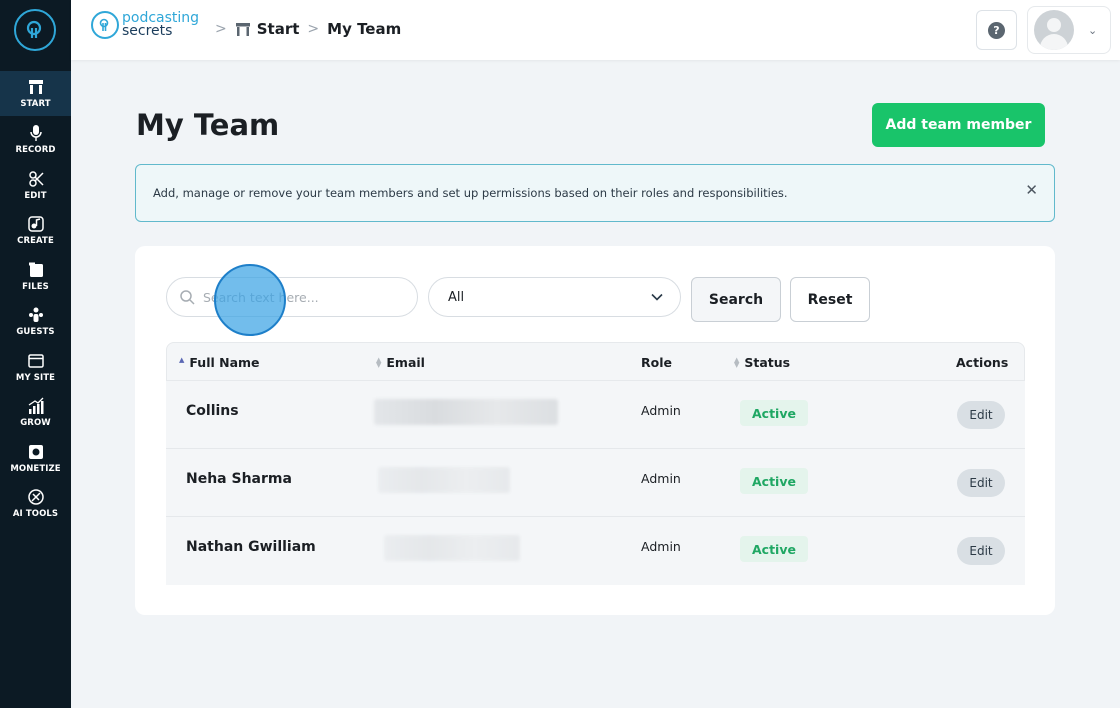 The width and height of the screenshot is (1120, 708). I want to click on status-filter-select: All, so click(554, 297).